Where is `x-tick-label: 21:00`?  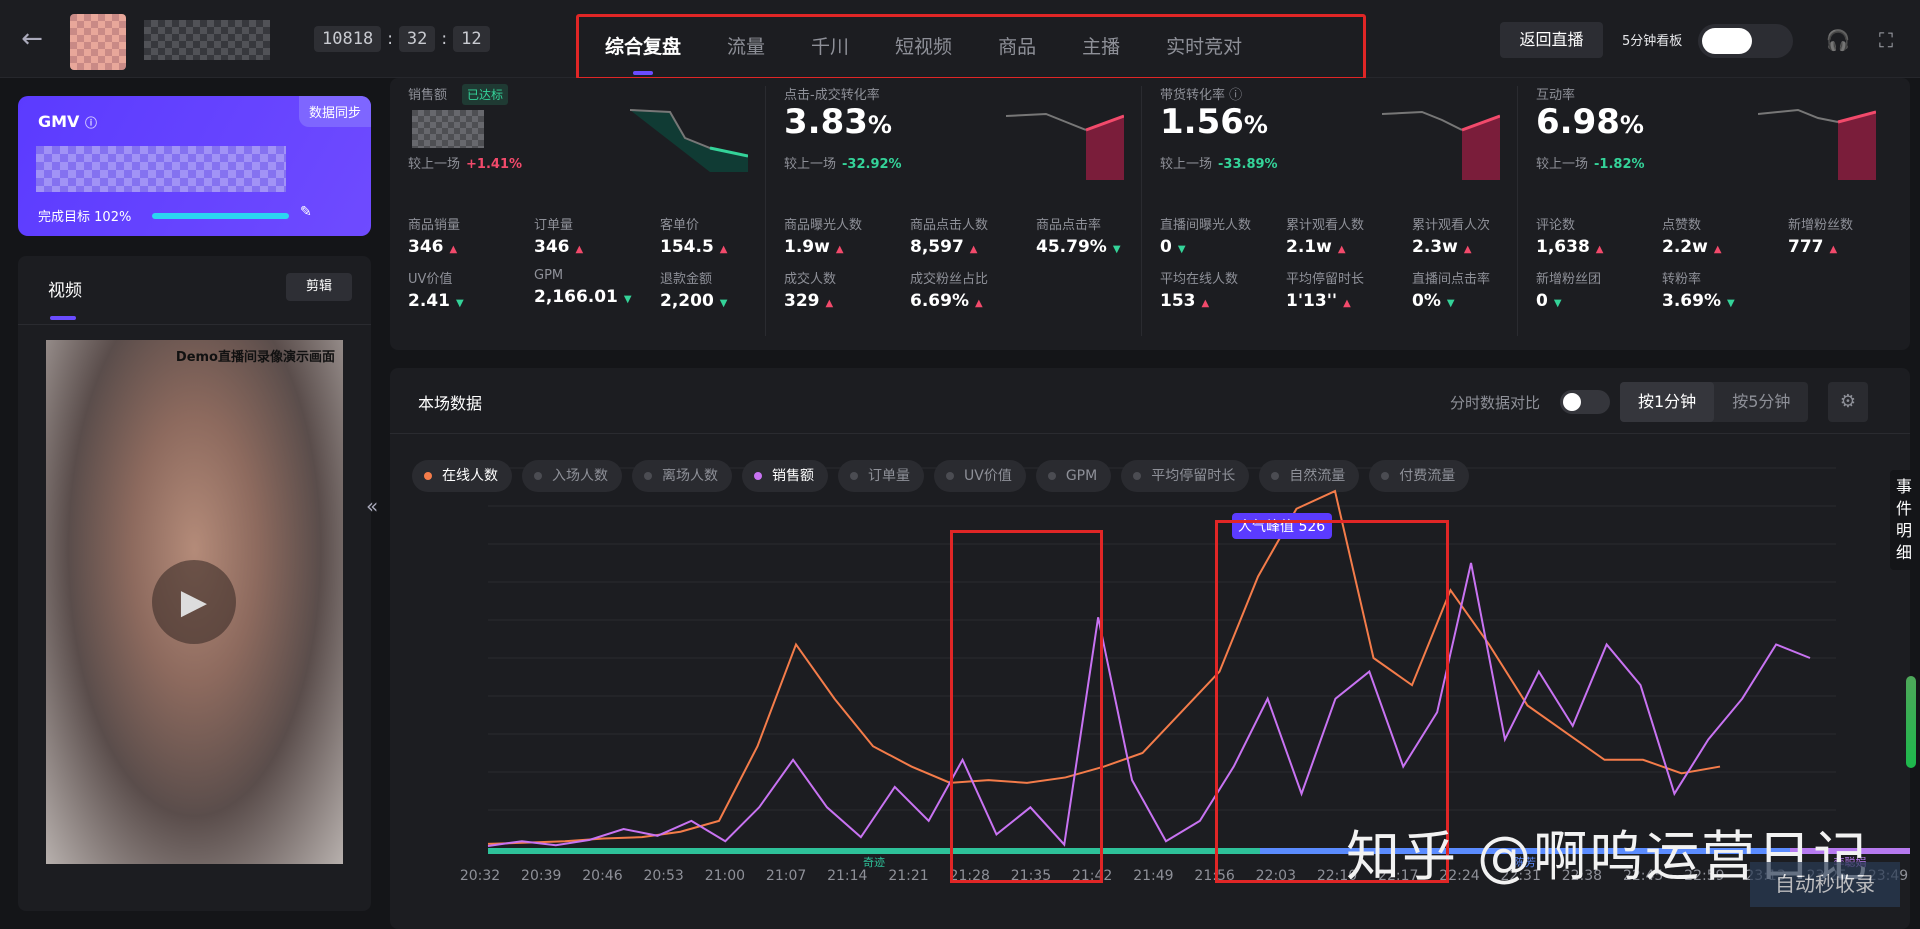 x-tick-label: 21:00 is located at coordinates (725, 876).